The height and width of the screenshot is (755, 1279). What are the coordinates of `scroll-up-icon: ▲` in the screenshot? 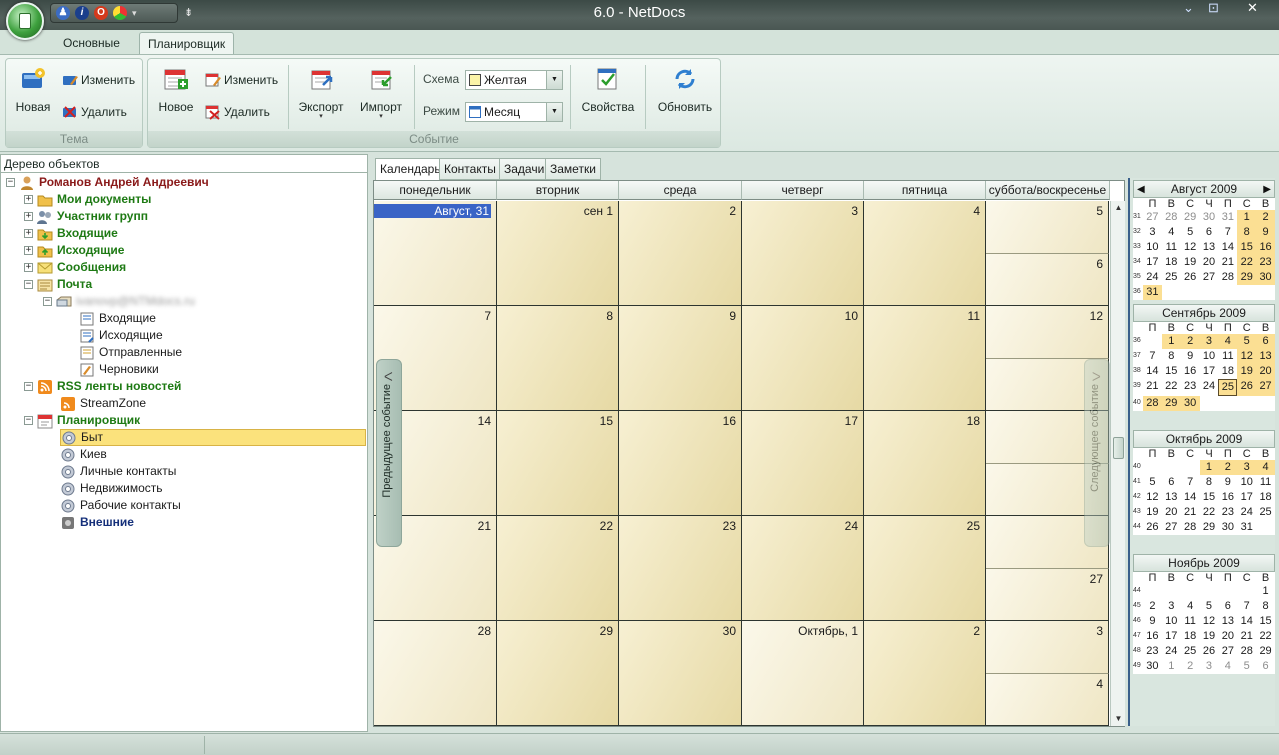 It's located at (1118, 208).